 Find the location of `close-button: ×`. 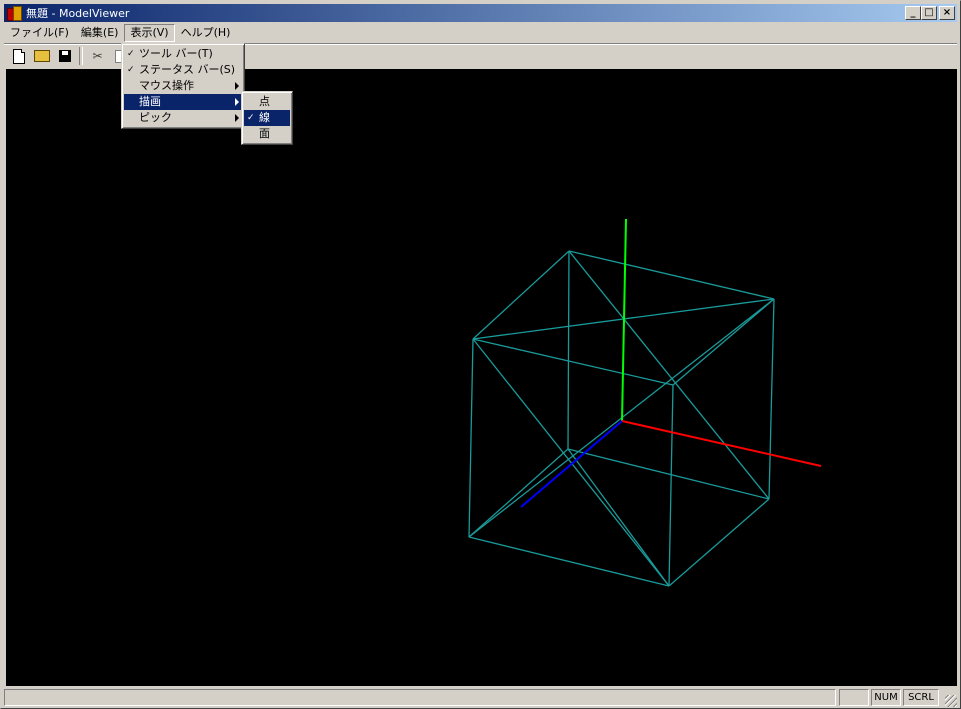

close-button: × is located at coordinates (947, 13).